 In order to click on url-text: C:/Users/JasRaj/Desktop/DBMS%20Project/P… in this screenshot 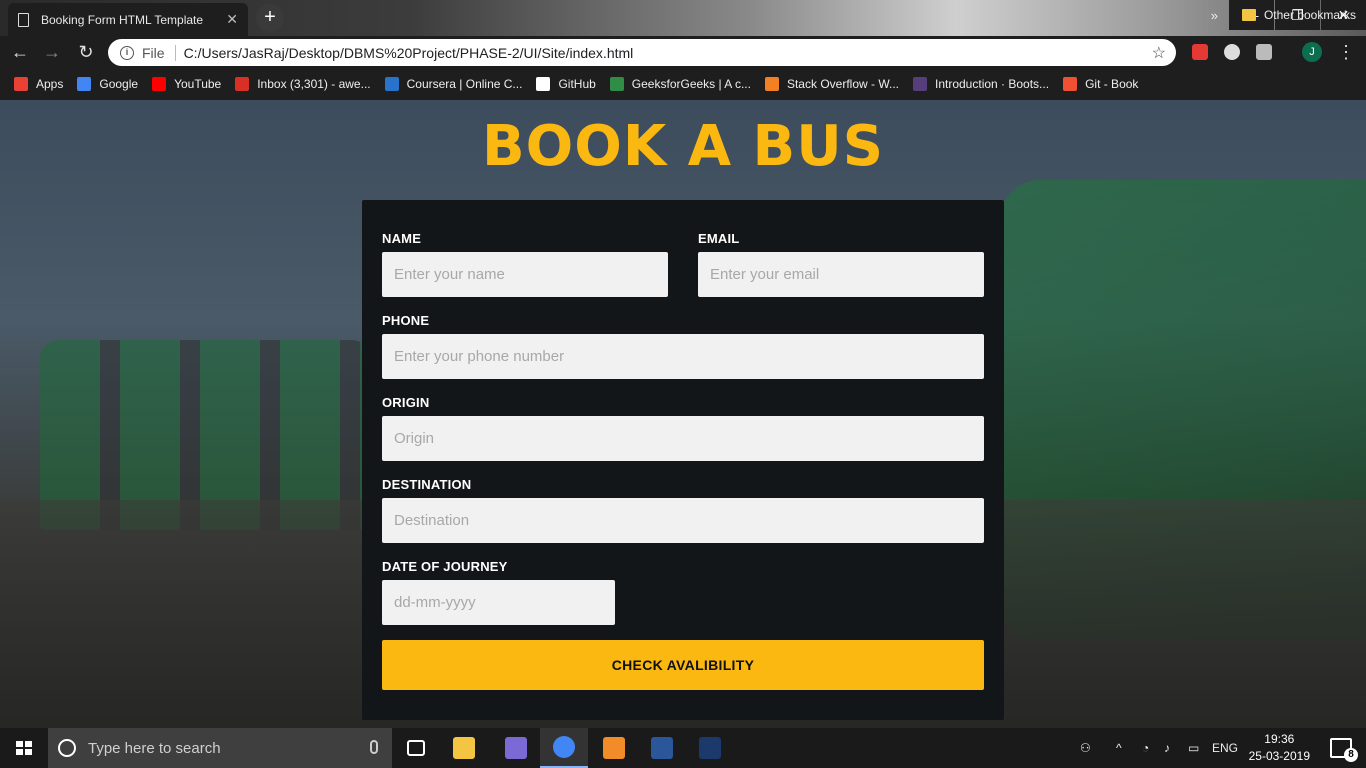, I will do `click(668, 53)`.